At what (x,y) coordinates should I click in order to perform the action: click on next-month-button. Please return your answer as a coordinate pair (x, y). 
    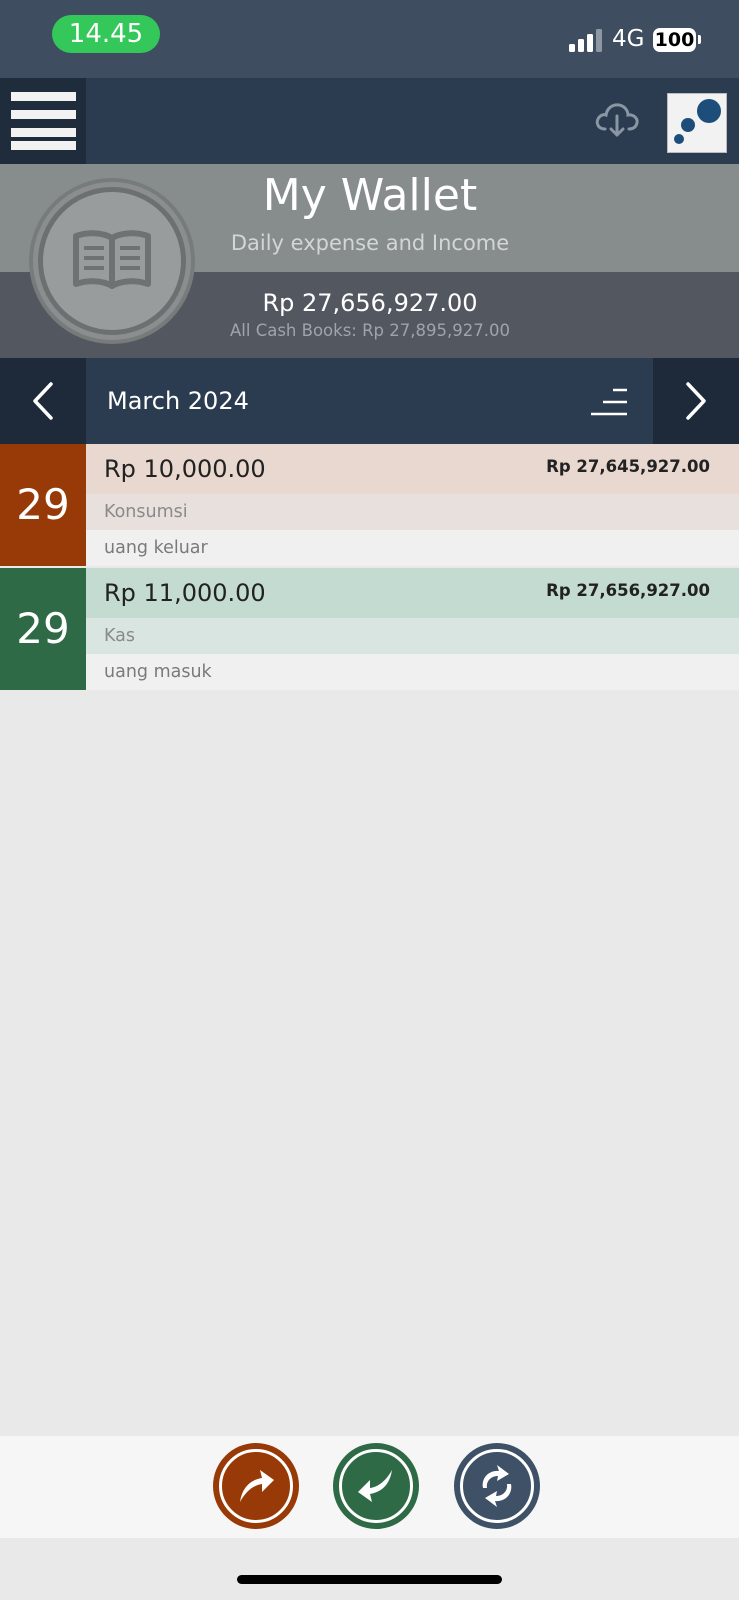
    Looking at the image, I should click on (696, 401).